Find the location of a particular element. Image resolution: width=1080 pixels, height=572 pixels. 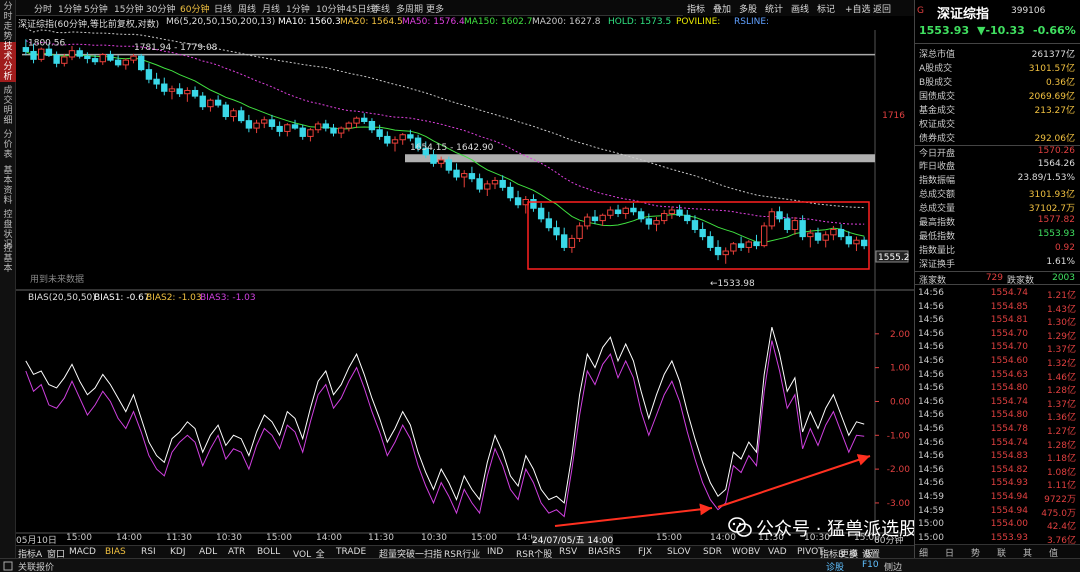

indicator-tab-2: MACD is located at coordinates (82, 552).